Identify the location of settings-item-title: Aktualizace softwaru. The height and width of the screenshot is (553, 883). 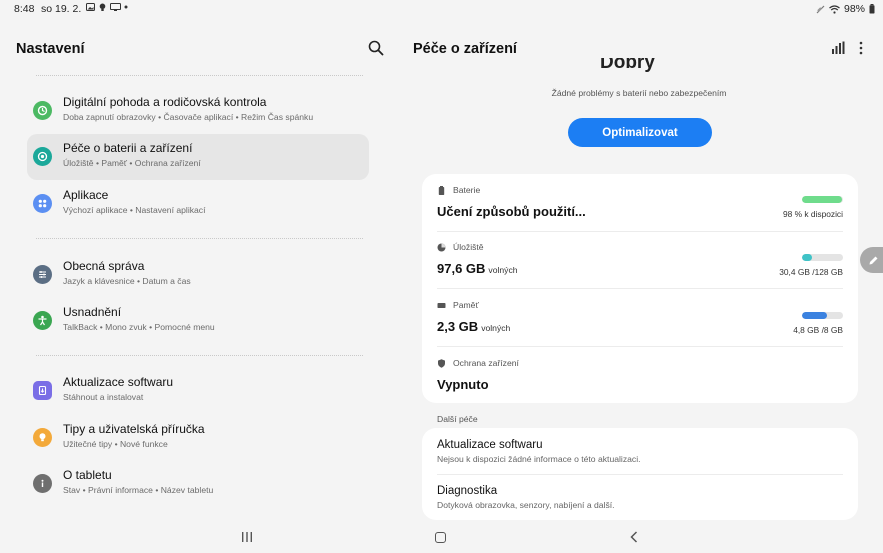
(118, 382).